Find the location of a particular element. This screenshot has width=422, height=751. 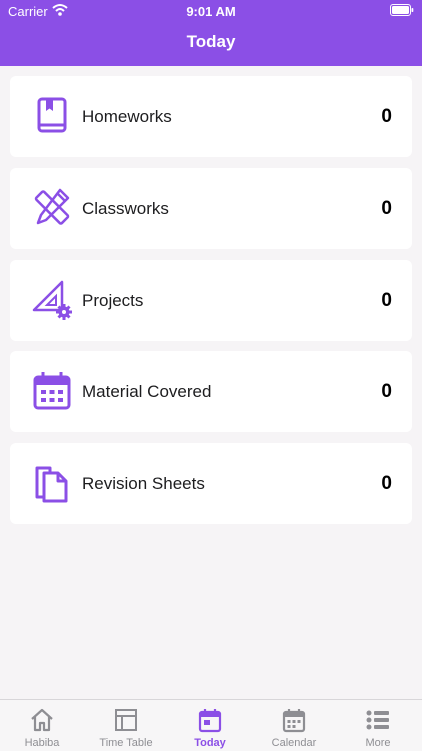

tab-today: Today is located at coordinates (210, 725).